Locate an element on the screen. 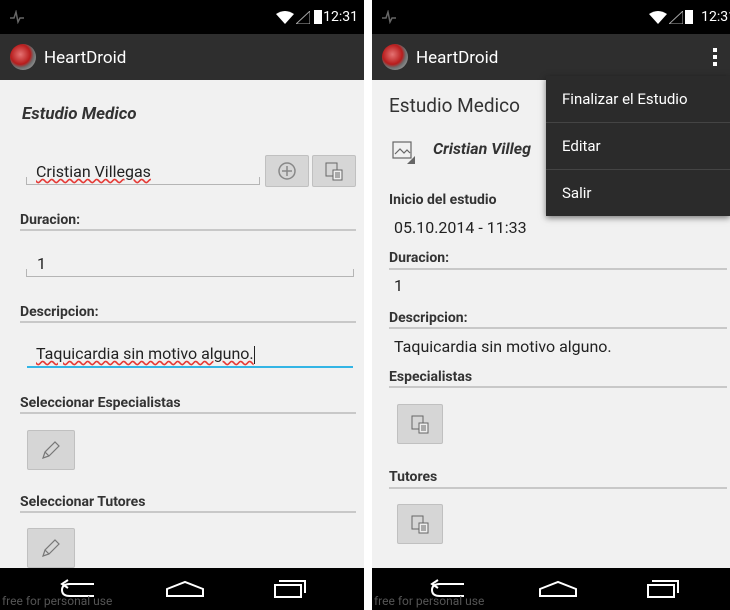 This screenshot has width=730, height=610. duracion-underline is located at coordinates (190, 273).